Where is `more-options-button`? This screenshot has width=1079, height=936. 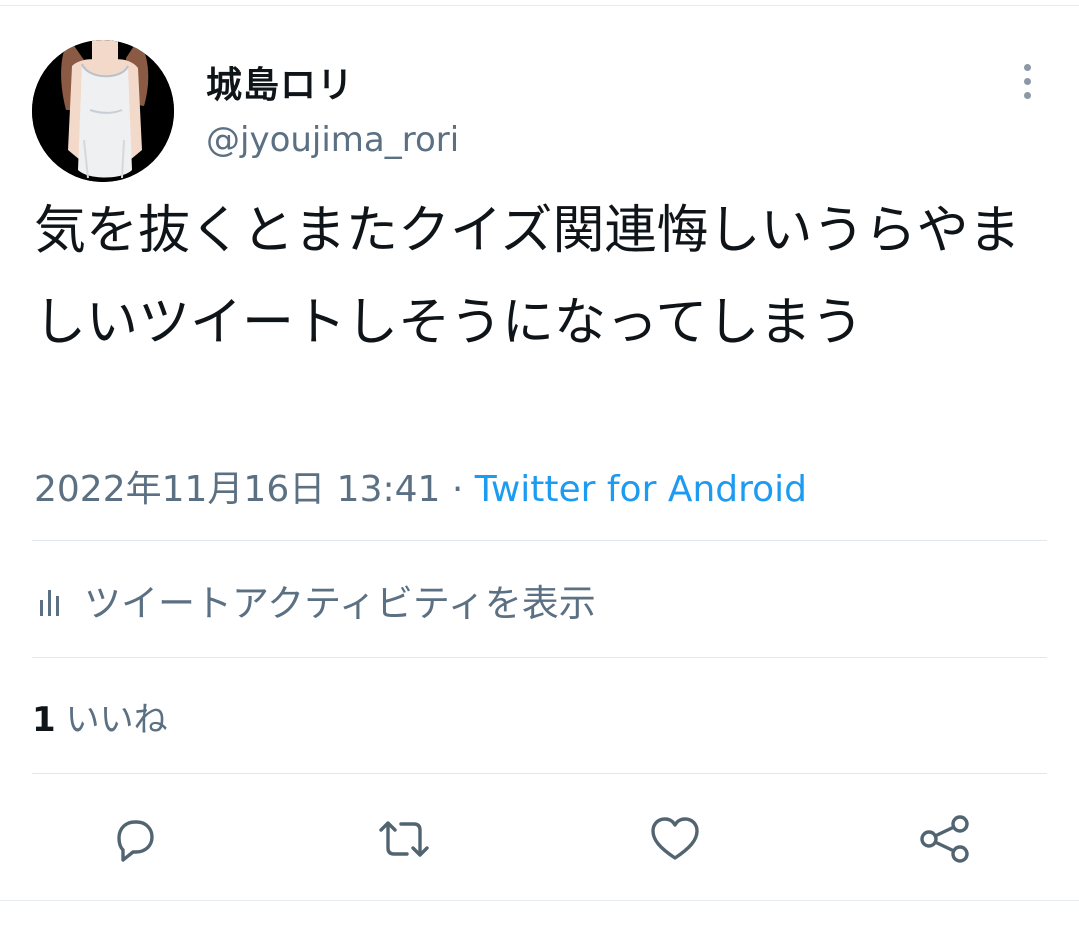 more-options-button is located at coordinates (1027, 81).